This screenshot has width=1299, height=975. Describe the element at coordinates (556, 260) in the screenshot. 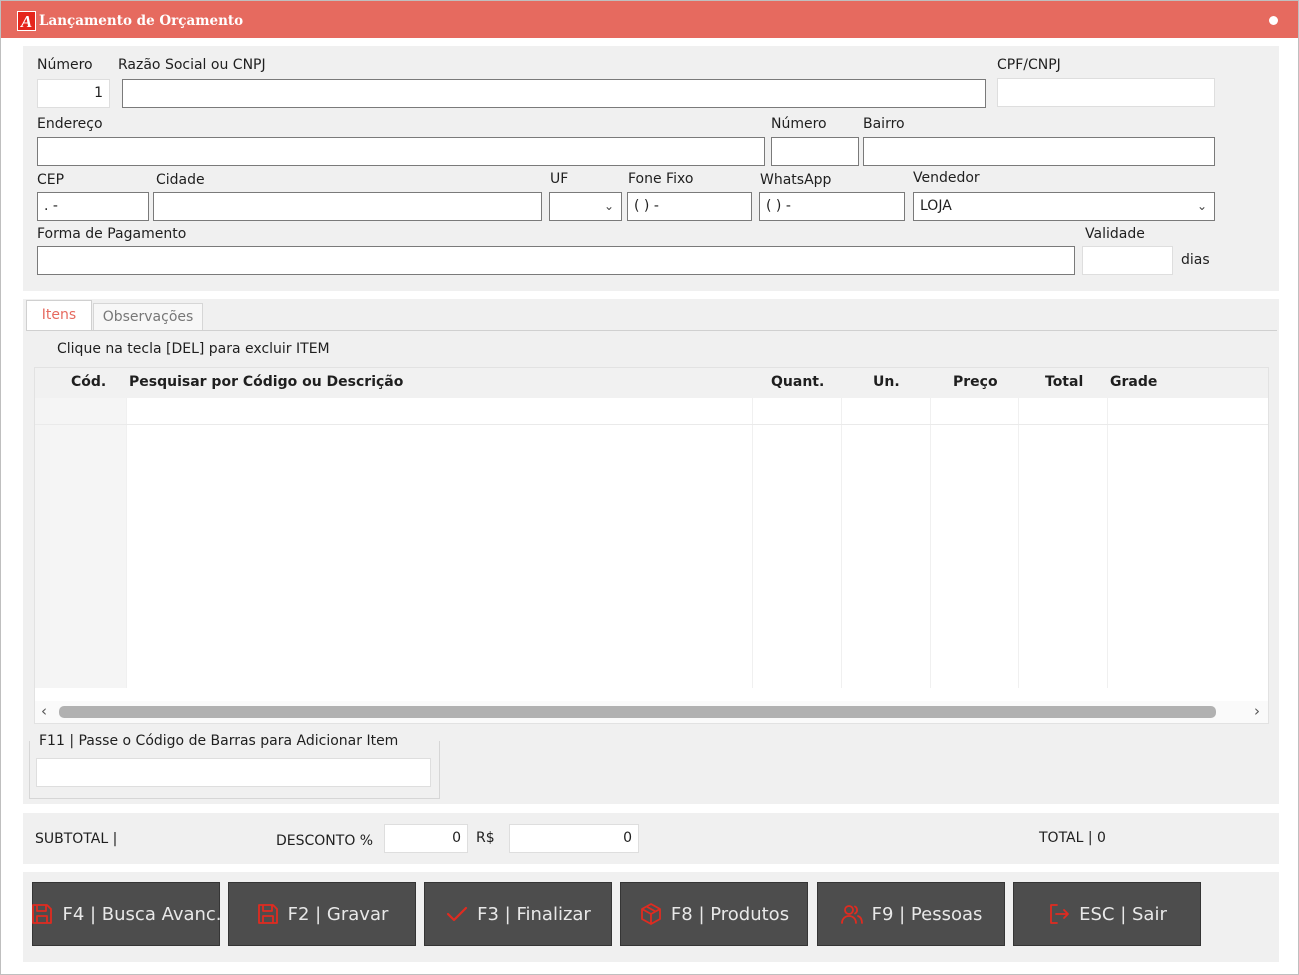

I see `forma-pagamento-input` at that location.